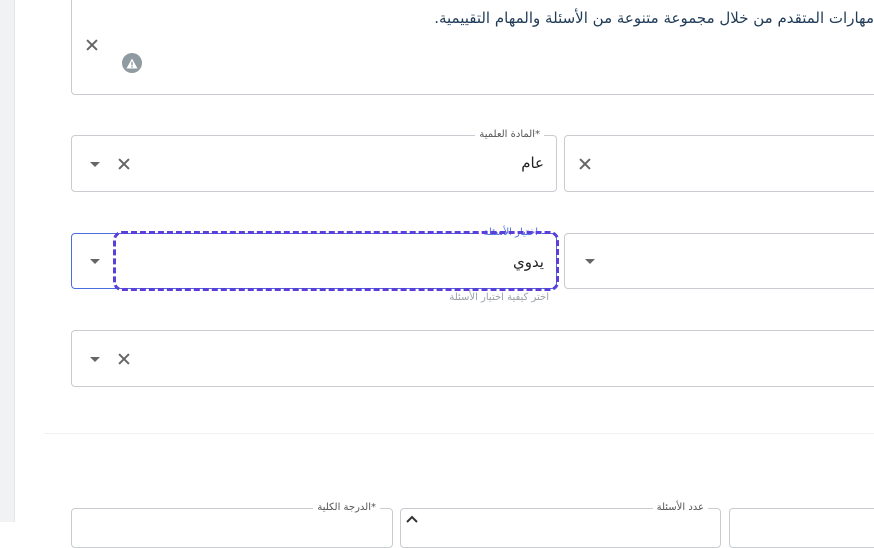  I want to click on total-grade-input: الدرجة الكلية*, so click(232, 524).